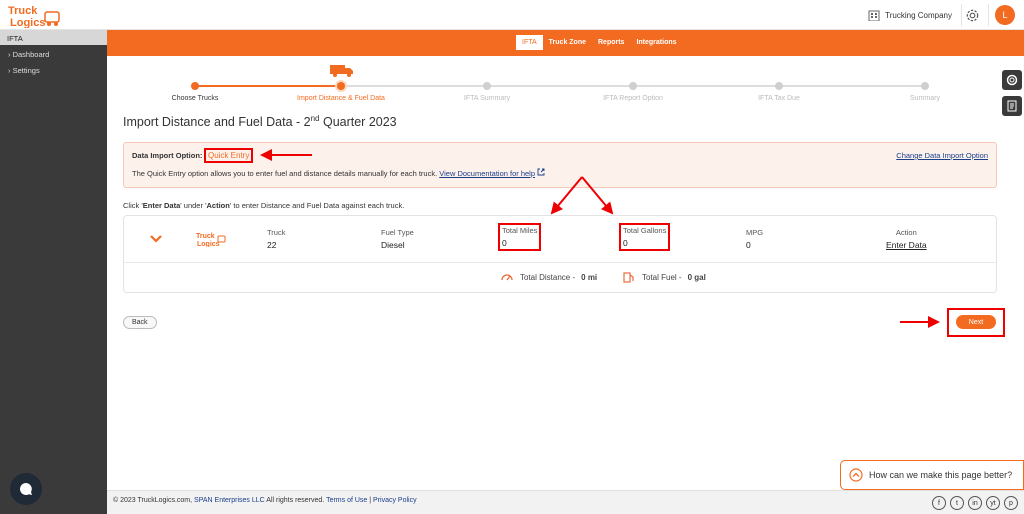 Image resolution: width=1024 pixels, height=514 pixels. I want to click on tab-ifta: IFTA, so click(529, 42).